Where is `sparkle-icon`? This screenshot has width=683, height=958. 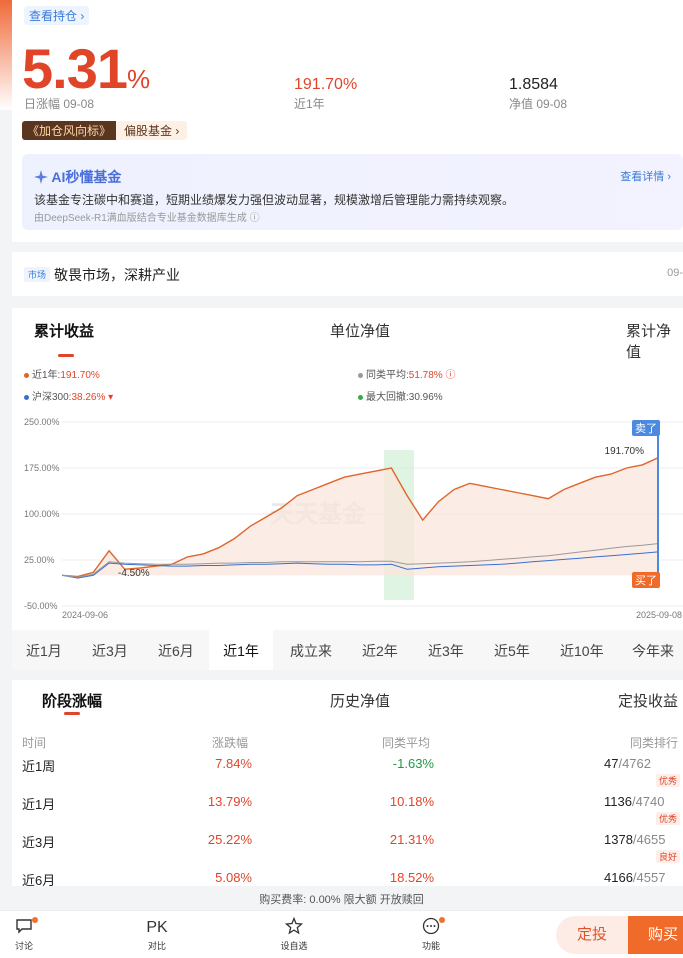 sparkle-icon is located at coordinates (41, 177).